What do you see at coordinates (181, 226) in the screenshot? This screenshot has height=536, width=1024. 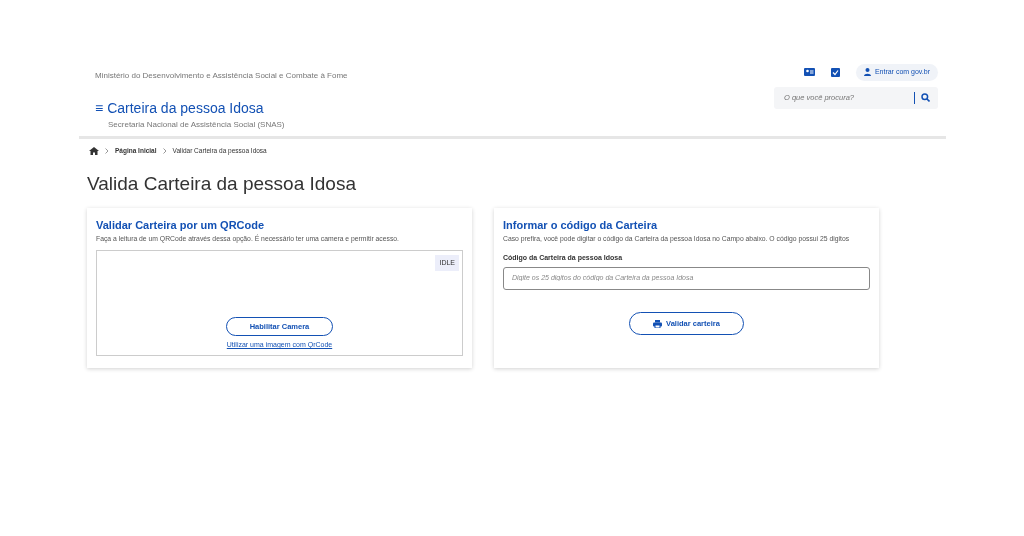 I see `card-title: Validar Carteira por um QRCode` at bounding box center [181, 226].